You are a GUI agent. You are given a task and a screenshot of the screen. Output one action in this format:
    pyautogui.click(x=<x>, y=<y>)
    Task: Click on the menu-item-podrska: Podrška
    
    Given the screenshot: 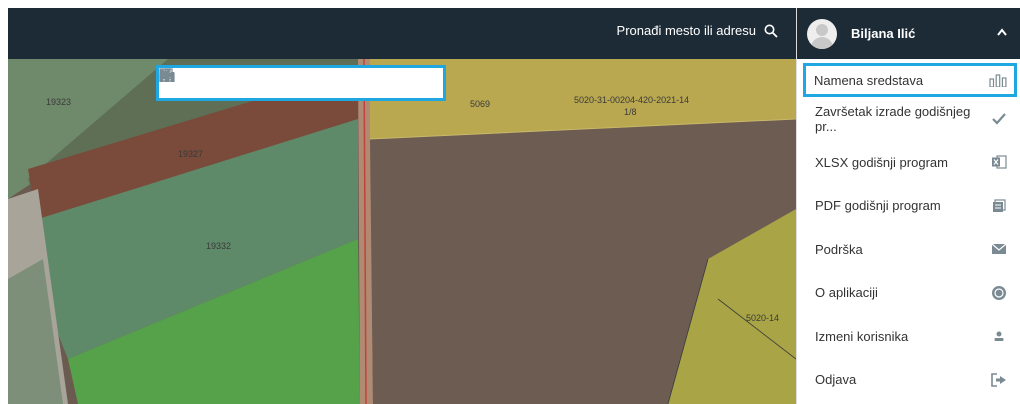 What is the action you would take?
    pyautogui.click(x=908, y=250)
    